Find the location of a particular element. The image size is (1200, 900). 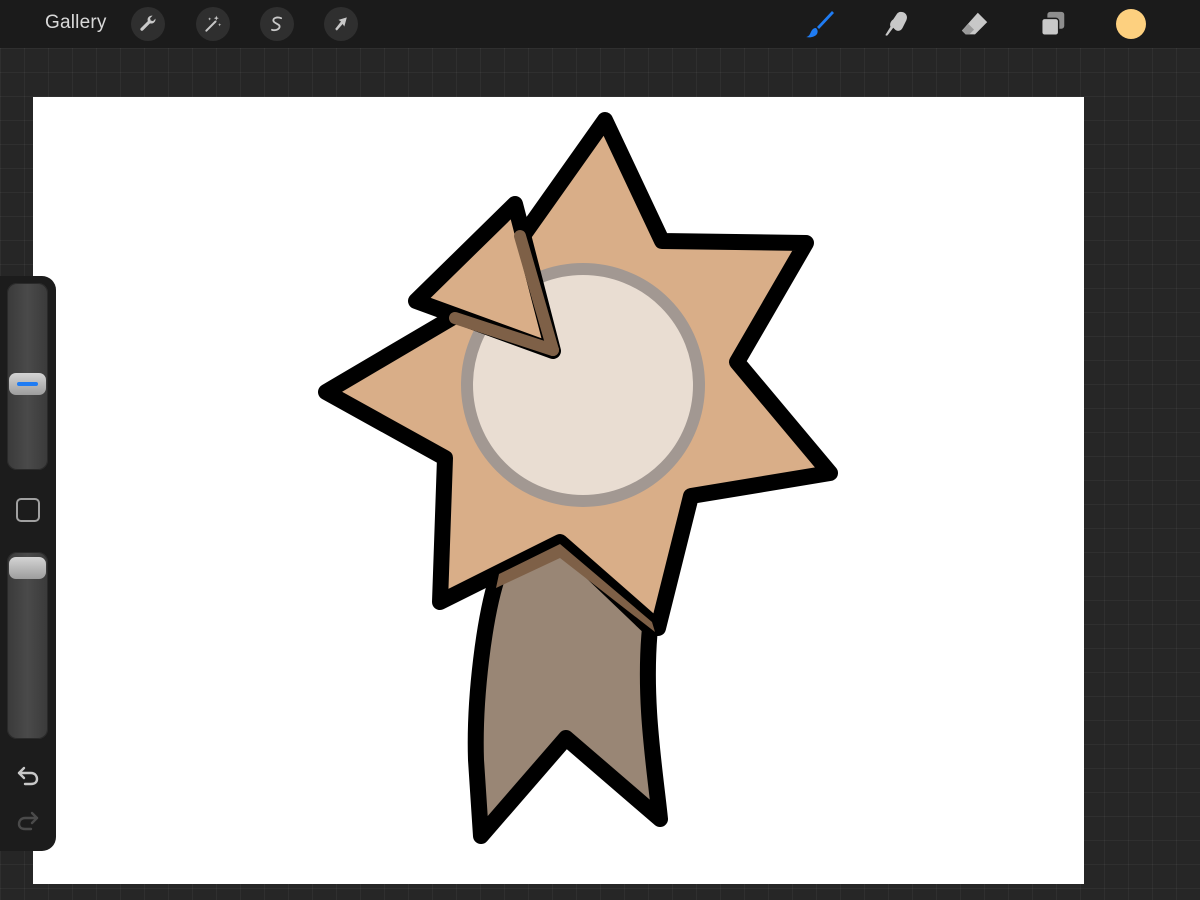

selection-button is located at coordinates (277, 24).